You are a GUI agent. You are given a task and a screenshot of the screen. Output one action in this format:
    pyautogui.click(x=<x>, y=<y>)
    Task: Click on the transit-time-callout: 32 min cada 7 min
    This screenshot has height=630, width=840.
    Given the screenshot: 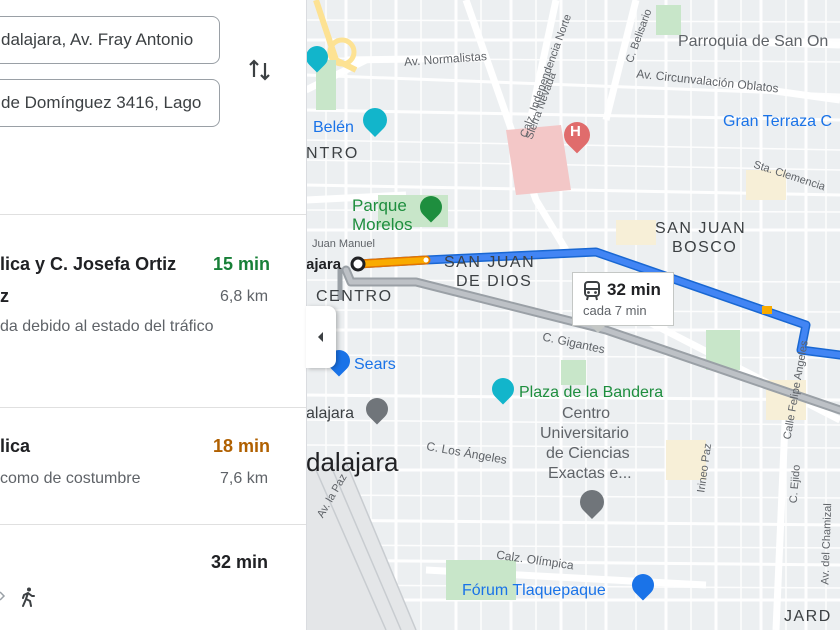 What is the action you would take?
    pyautogui.click(x=623, y=299)
    